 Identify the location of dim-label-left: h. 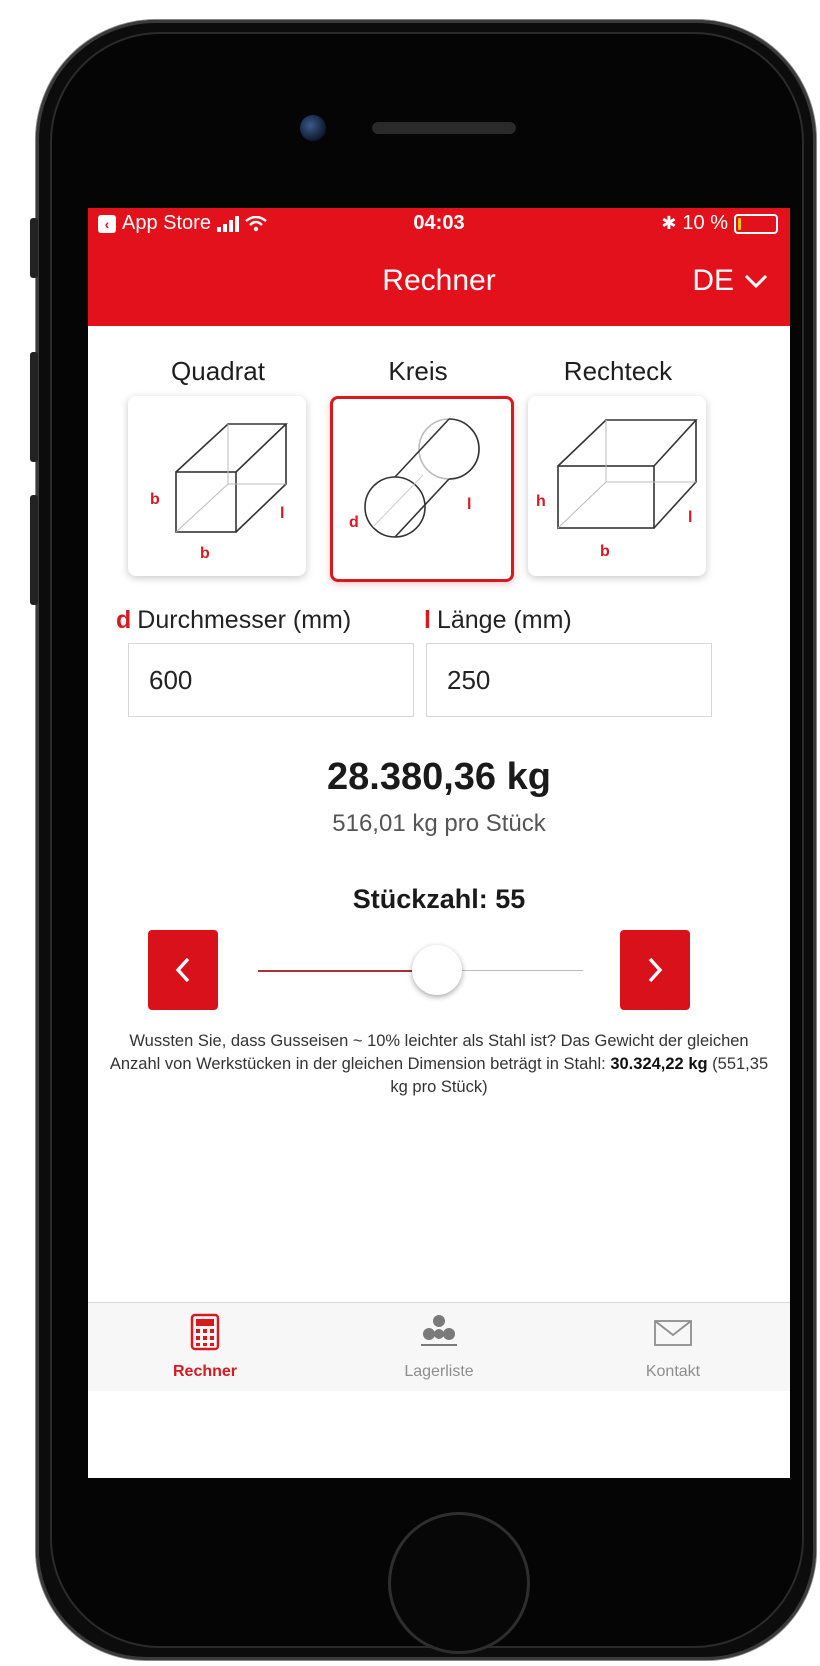
(541, 501).